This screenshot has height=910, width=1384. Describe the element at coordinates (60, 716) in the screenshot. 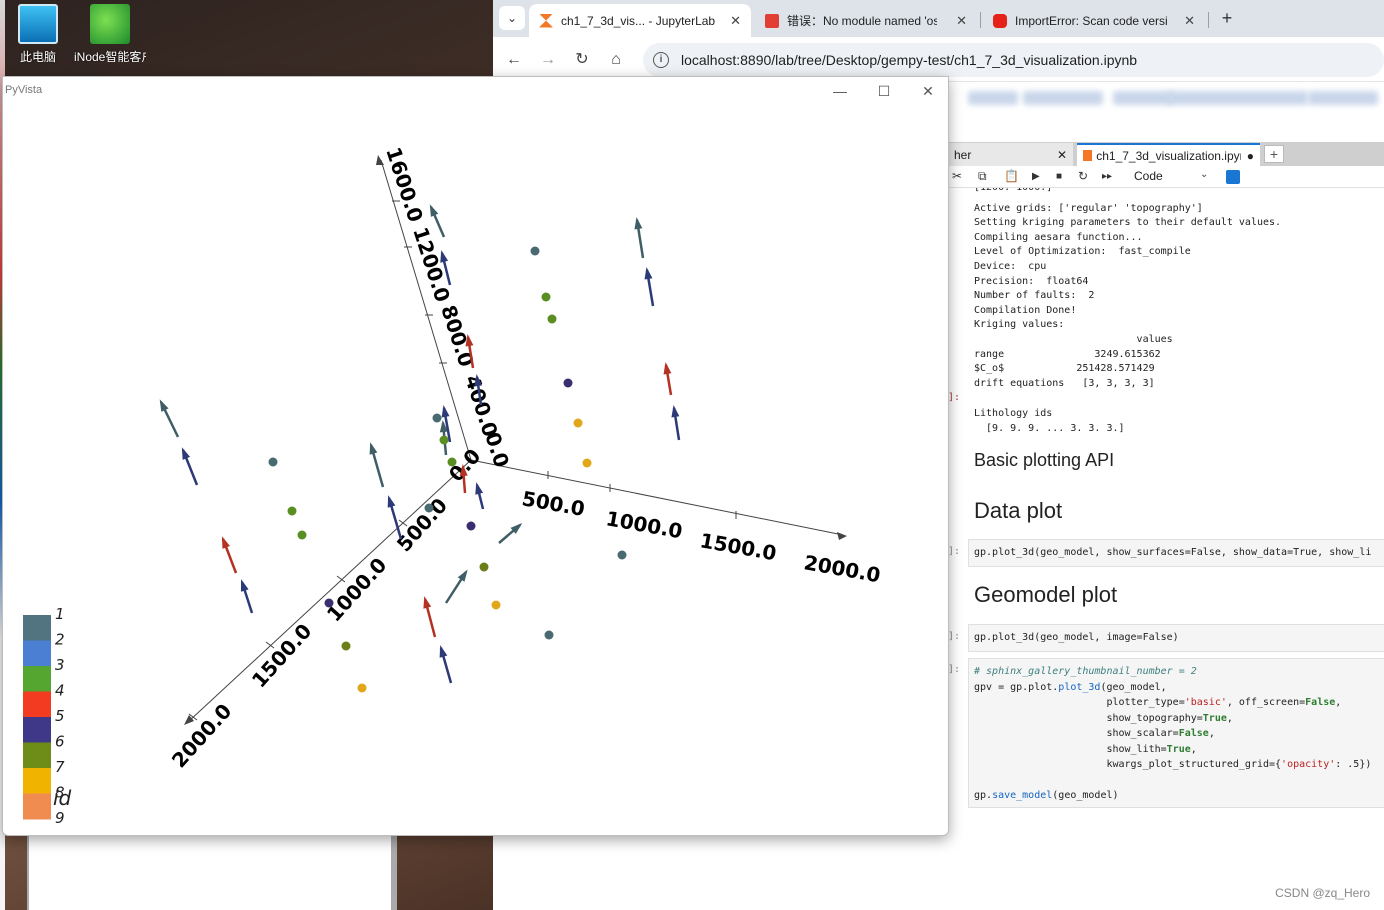

I see `legend-label: 5` at that location.